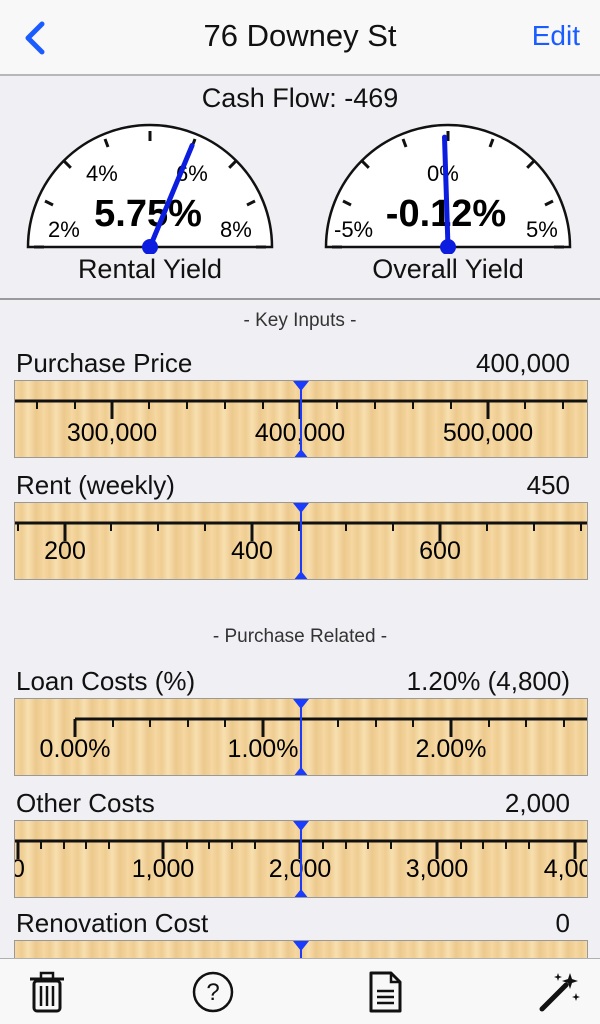  I want to click on gauge-tick-label: 2%, so click(64, 229).